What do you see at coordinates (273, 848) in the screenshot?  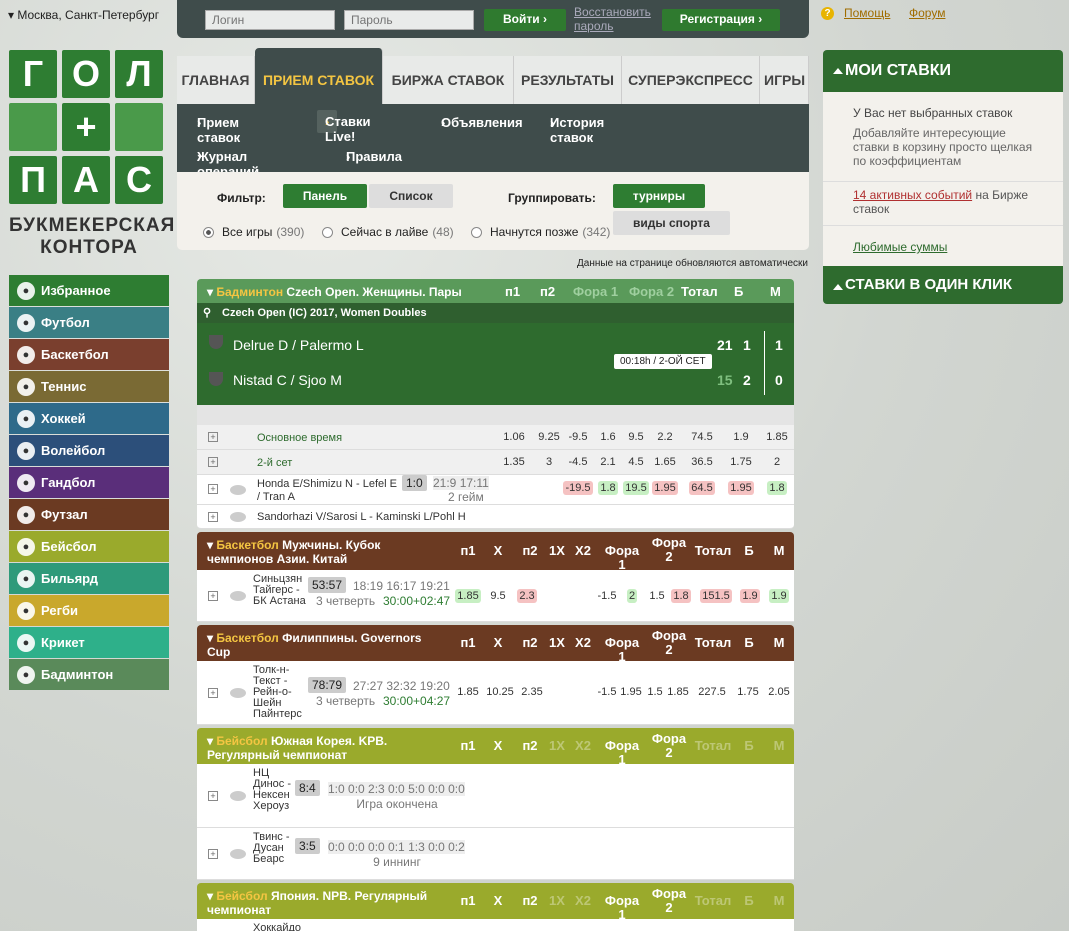 I see `team-names: Твинс - Дусан Беарс` at bounding box center [273, 848].